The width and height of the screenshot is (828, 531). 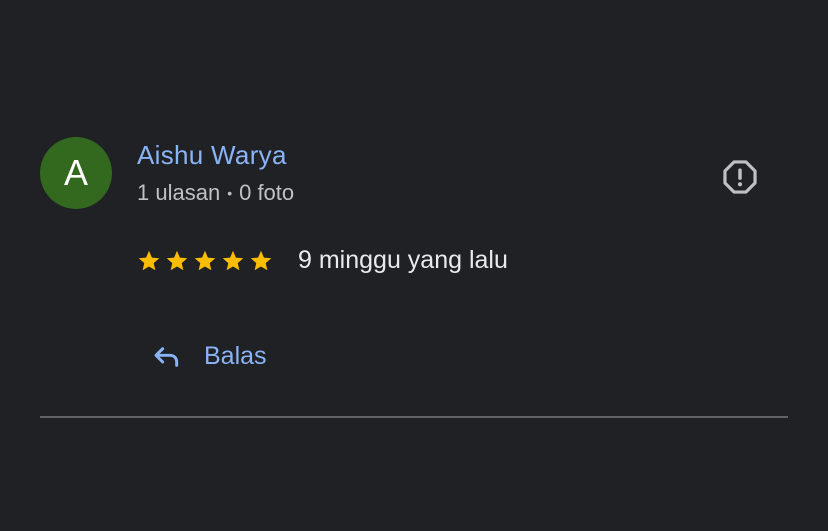 I want to click on review-time: 9 minggu yang lalu, so click(x=403, y=260).